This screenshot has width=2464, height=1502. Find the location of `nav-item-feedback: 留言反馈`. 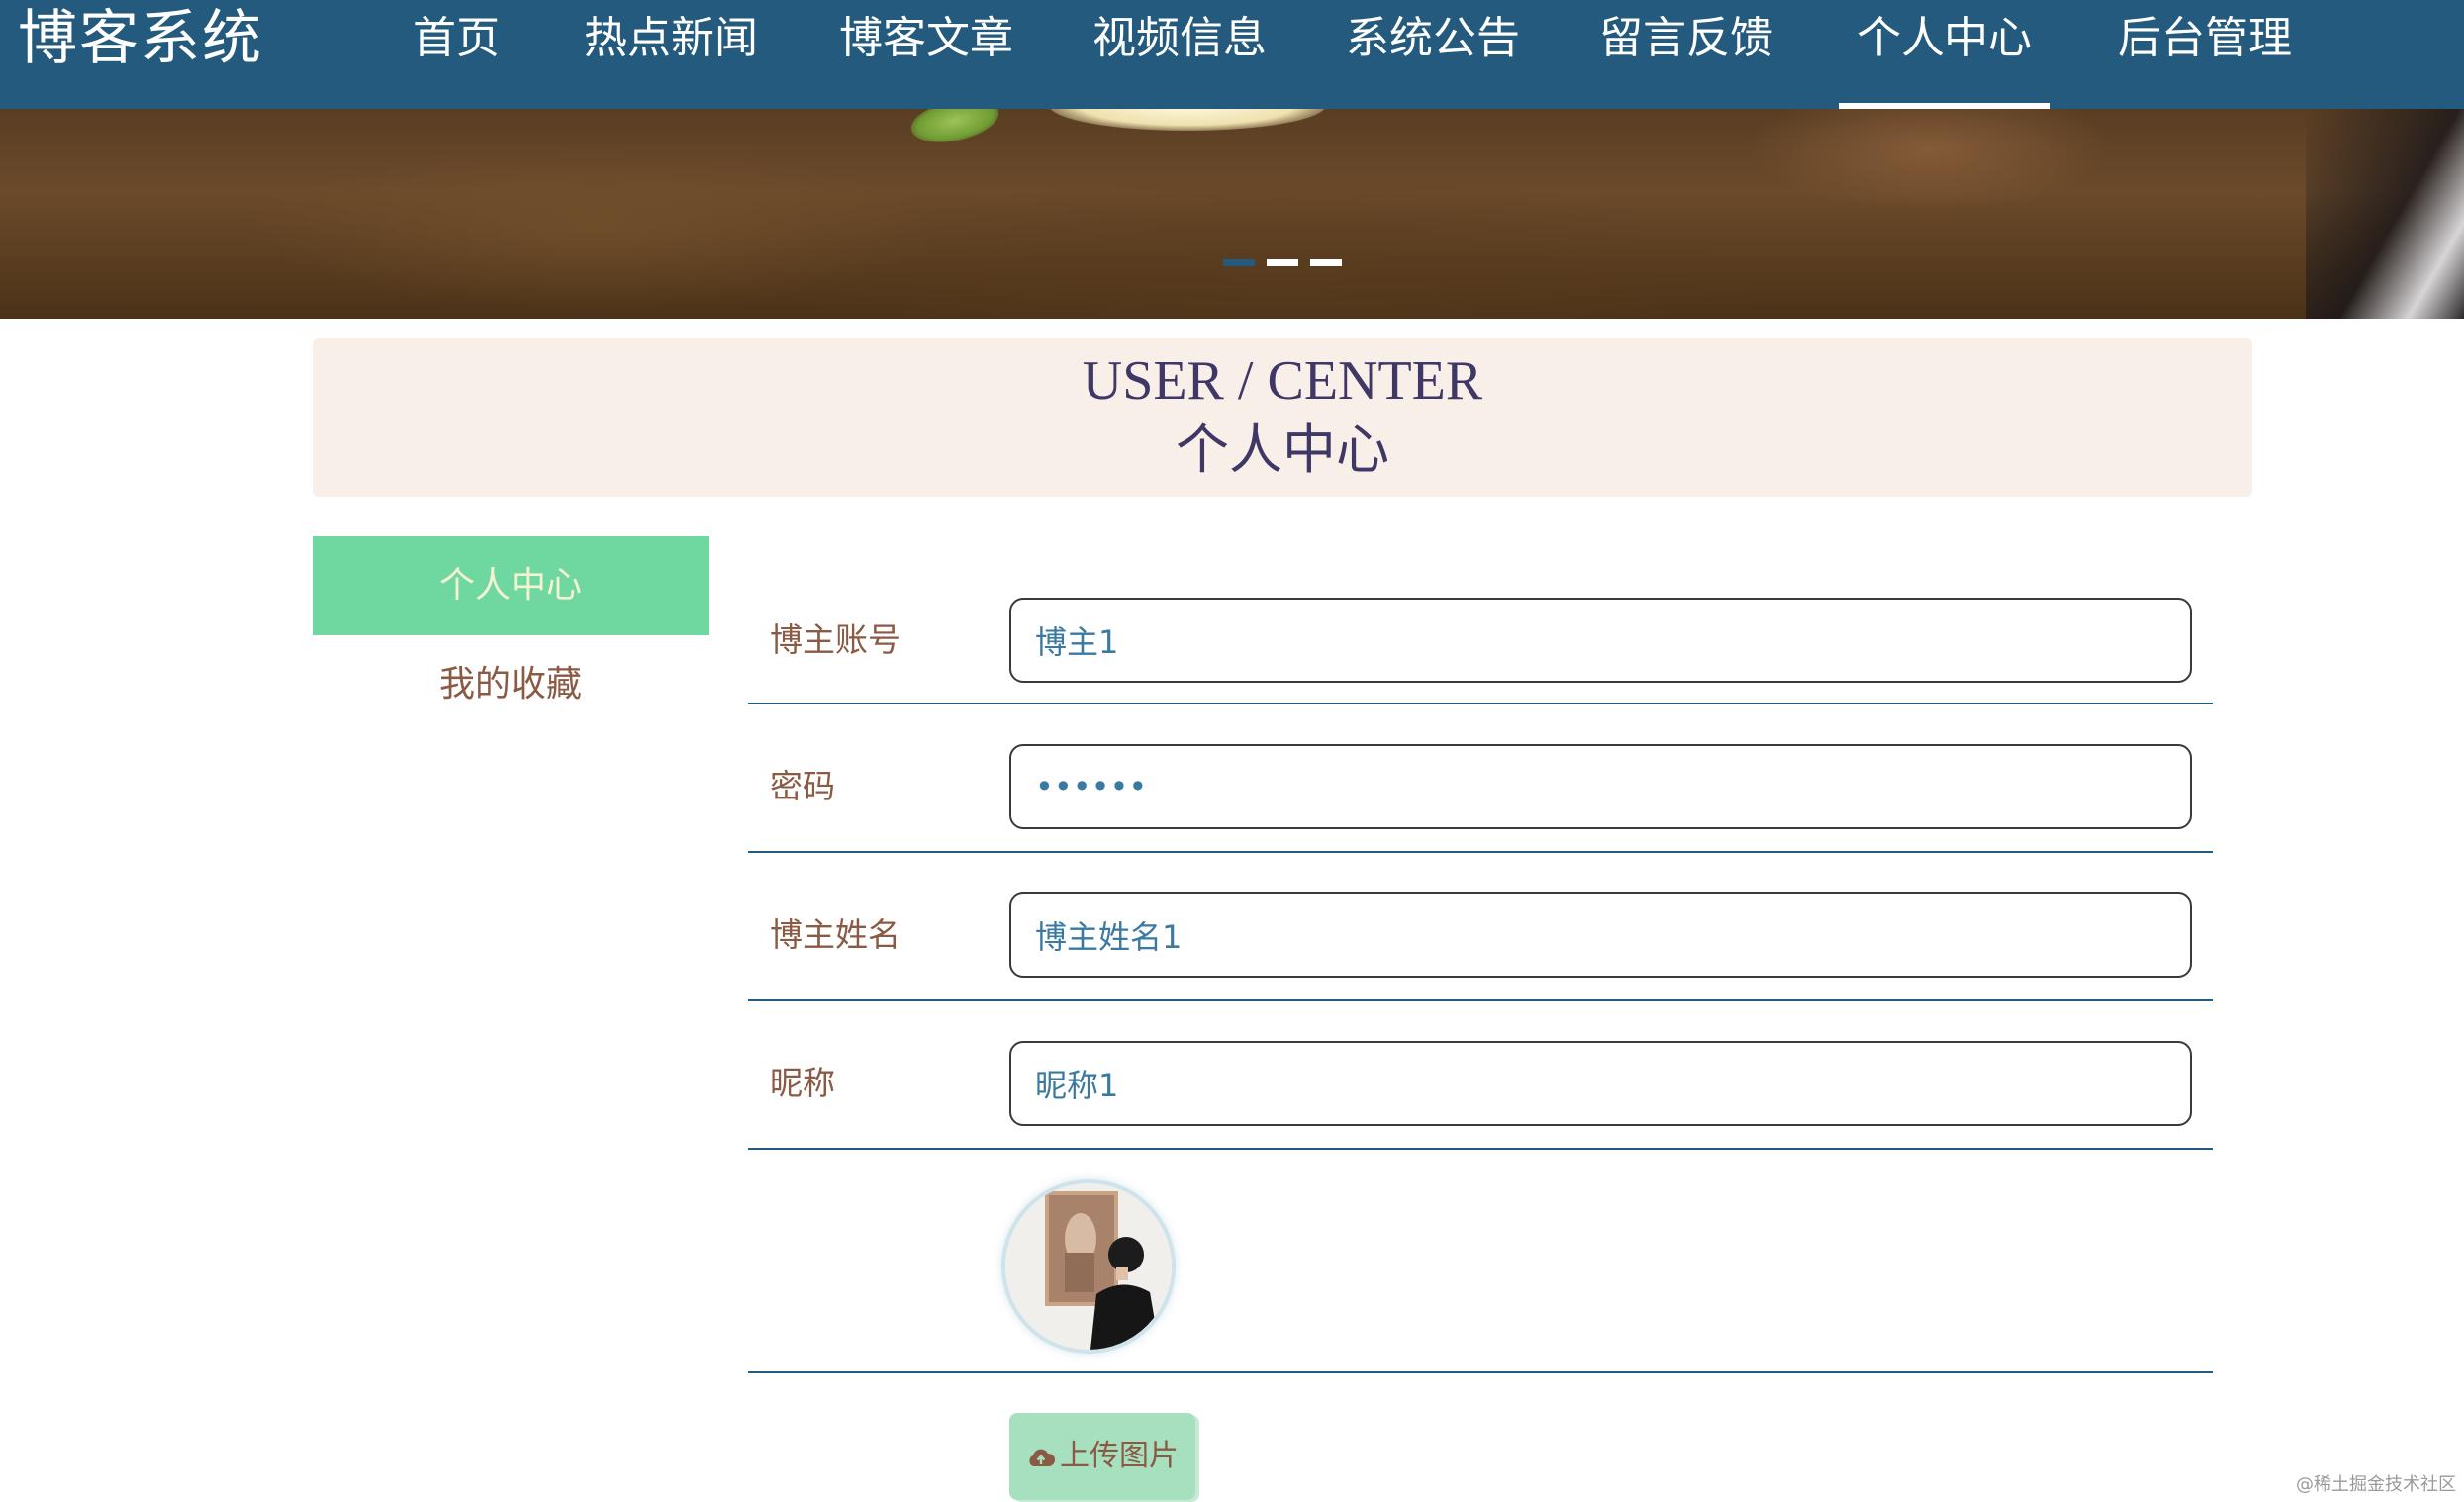

nav-item-feedback: 留言反馈 is located at coordinates (1686, 38).